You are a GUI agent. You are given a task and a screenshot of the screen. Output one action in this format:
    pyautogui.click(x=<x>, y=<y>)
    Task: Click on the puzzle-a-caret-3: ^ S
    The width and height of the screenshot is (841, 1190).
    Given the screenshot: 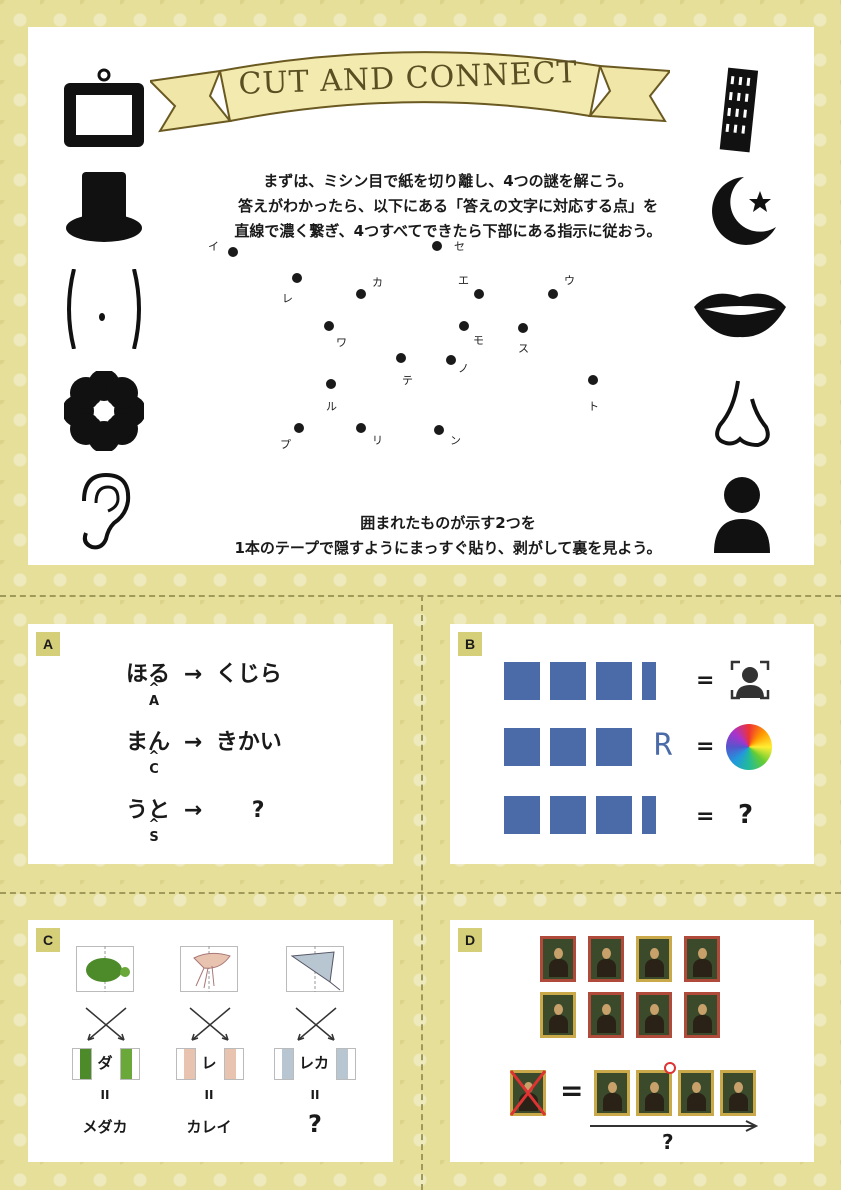 What is the action you would take?
    pyautogui.click(x=154, y=831)
    